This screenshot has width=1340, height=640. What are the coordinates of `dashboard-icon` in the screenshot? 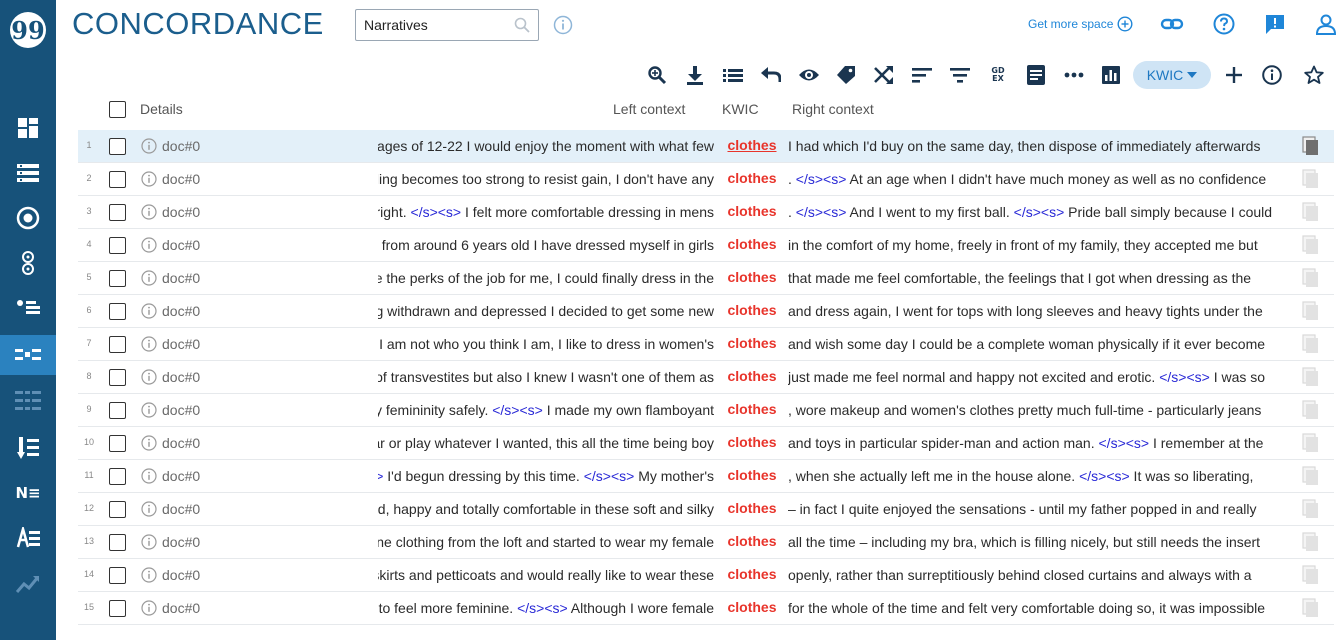 It's located at (28, 128).